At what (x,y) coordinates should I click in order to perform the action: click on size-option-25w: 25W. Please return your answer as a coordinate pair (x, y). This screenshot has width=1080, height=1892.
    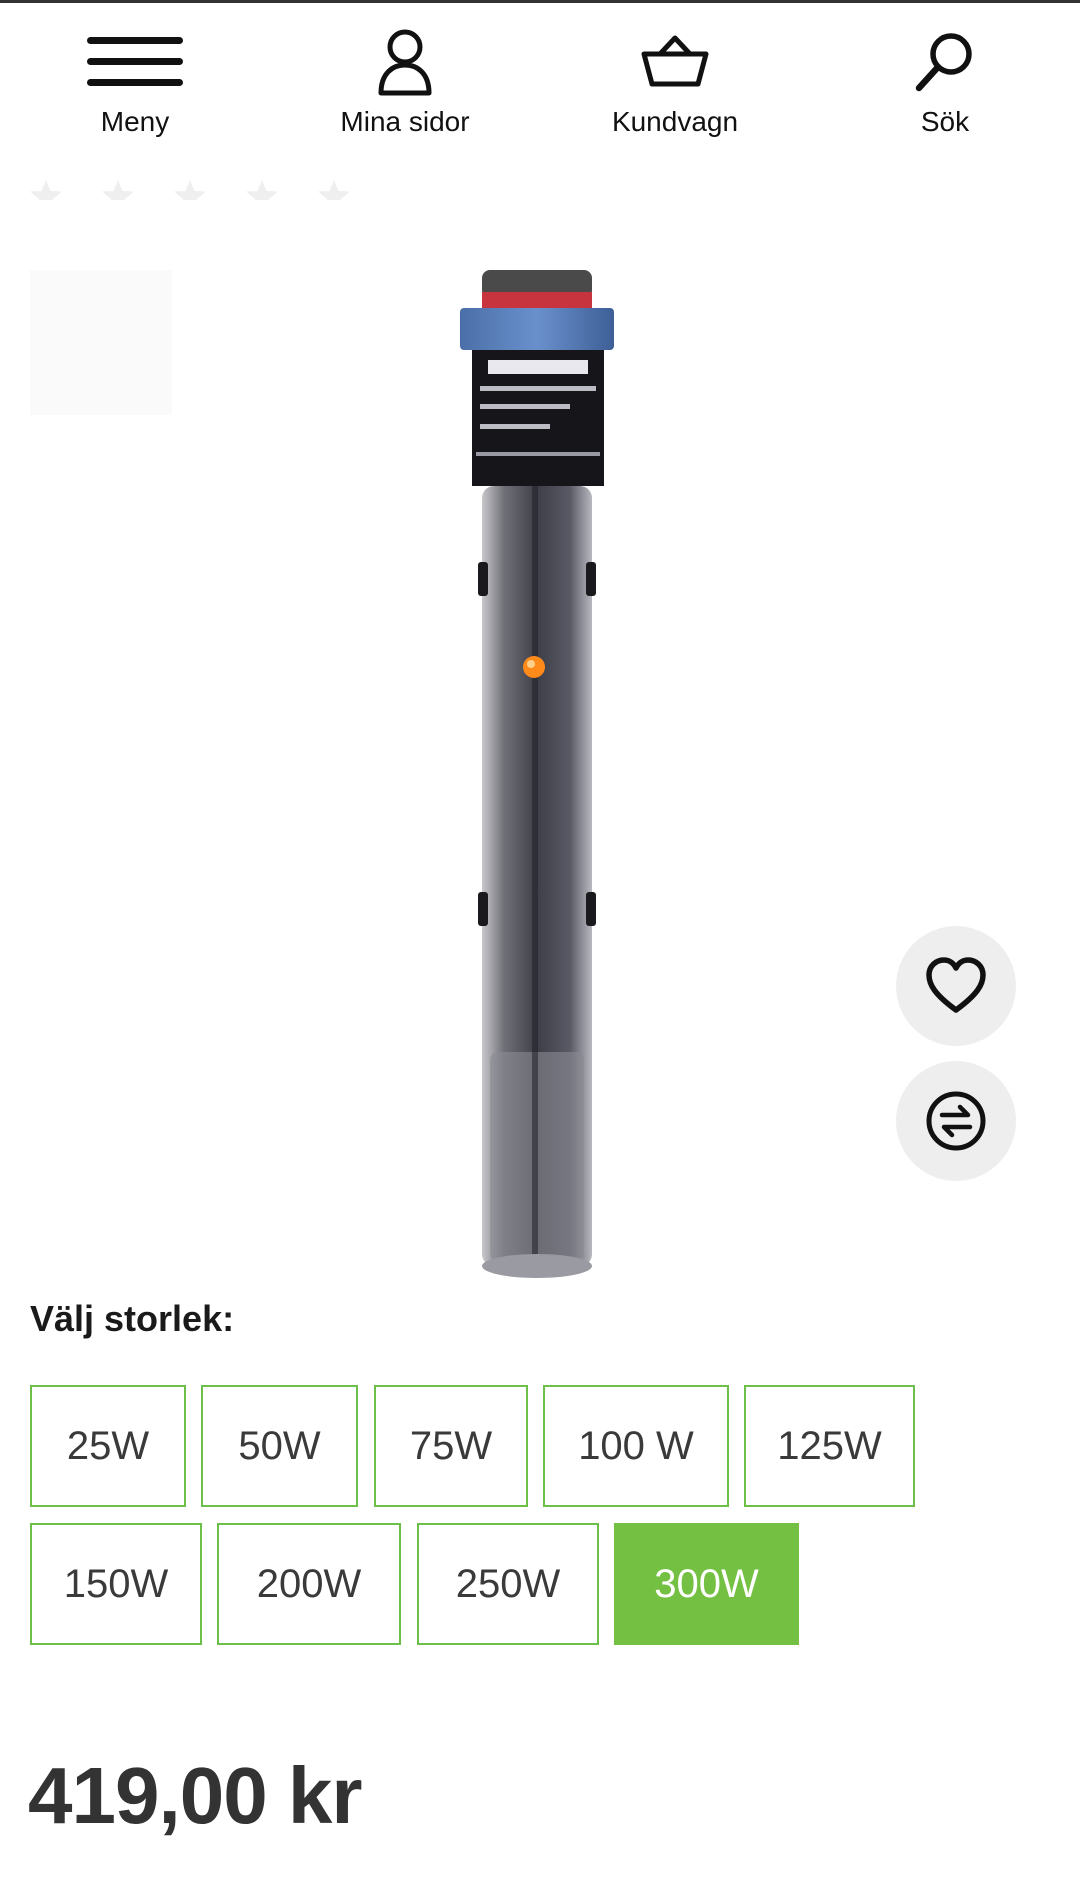
    Looking at the image, I should click on (108, 1446).